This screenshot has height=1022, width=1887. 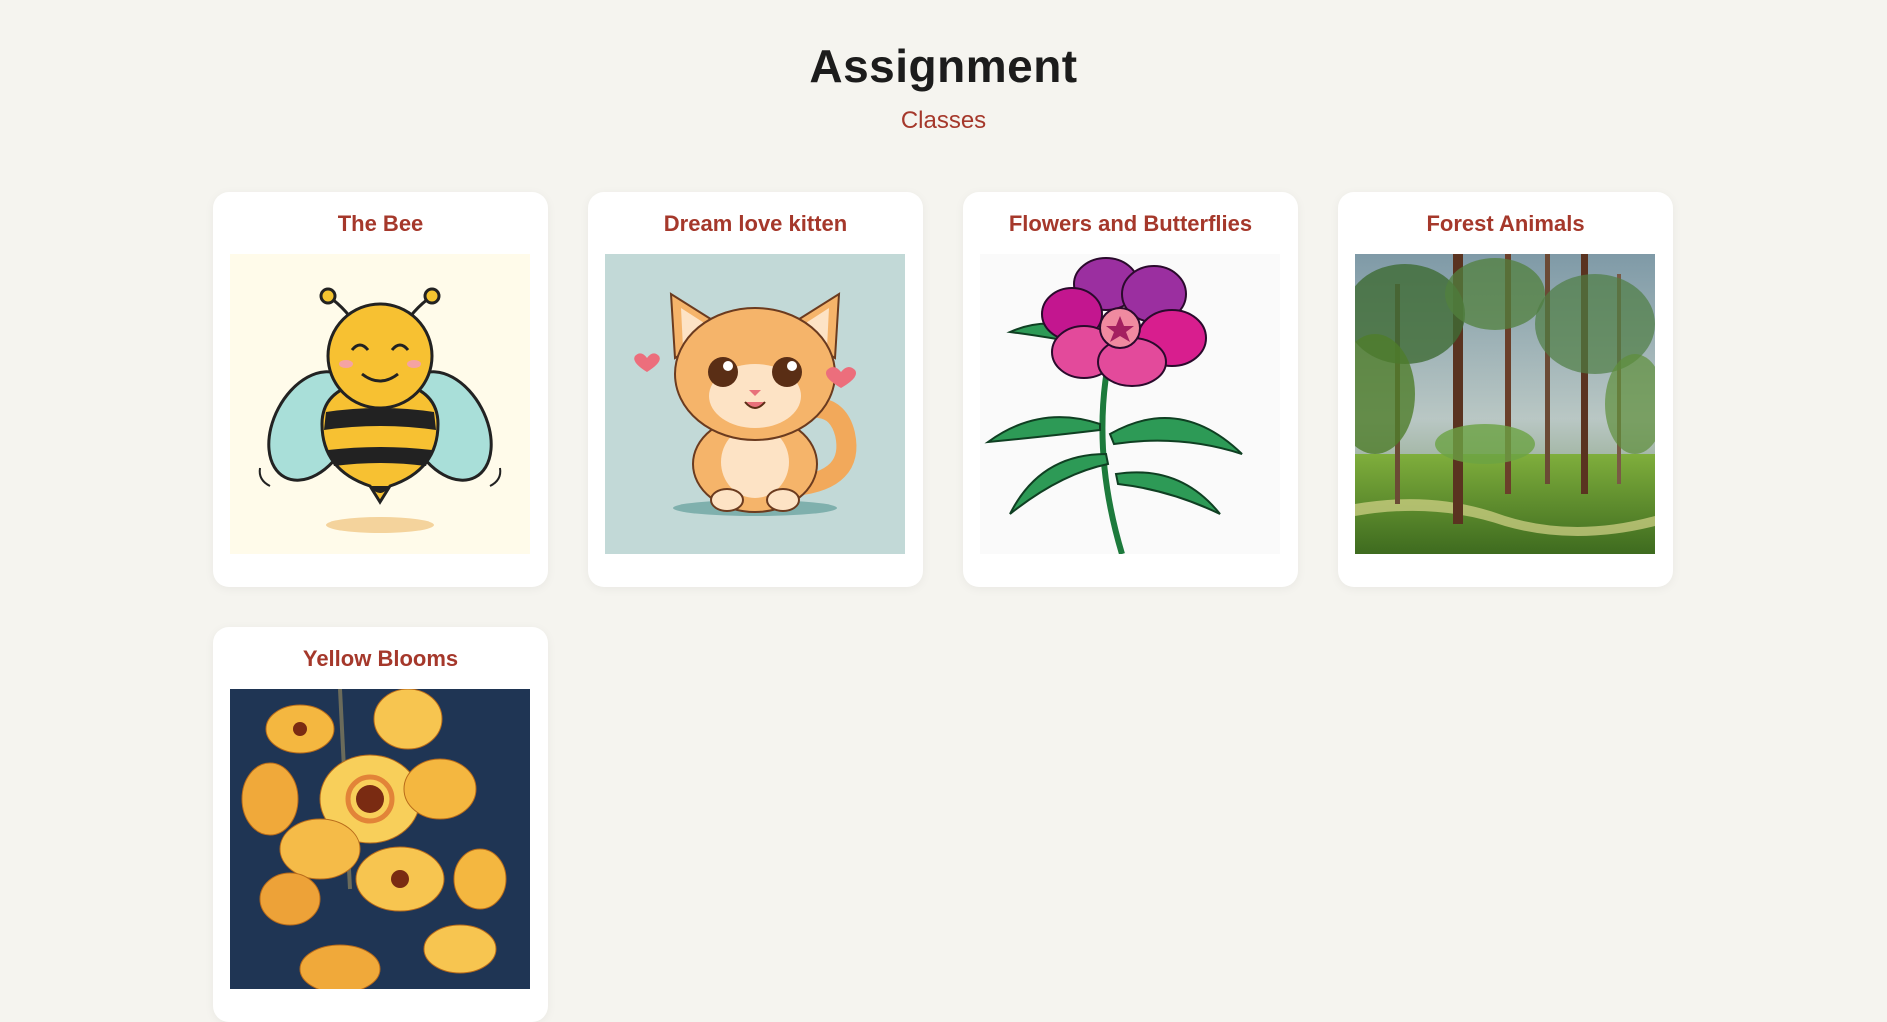 I want to click on class-card-title: Dream love kitten, so click(x=755, y=223).